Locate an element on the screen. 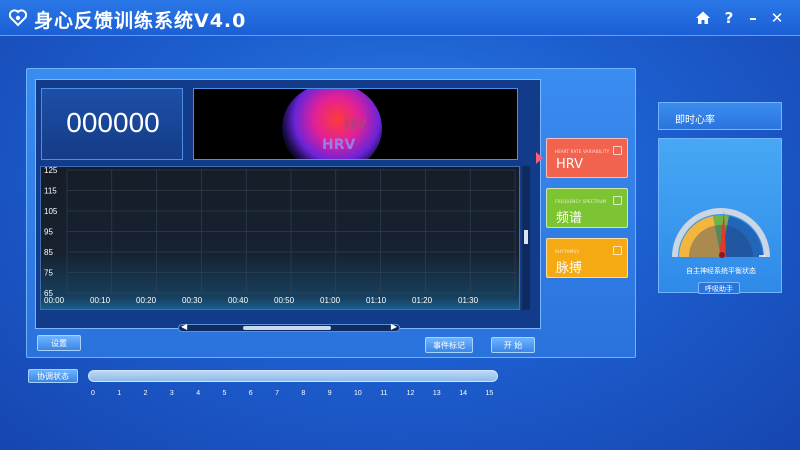 The height and width of the screenshot is (450, 800). x-tick-label: 01:10 is located at coordinates (376, 300).